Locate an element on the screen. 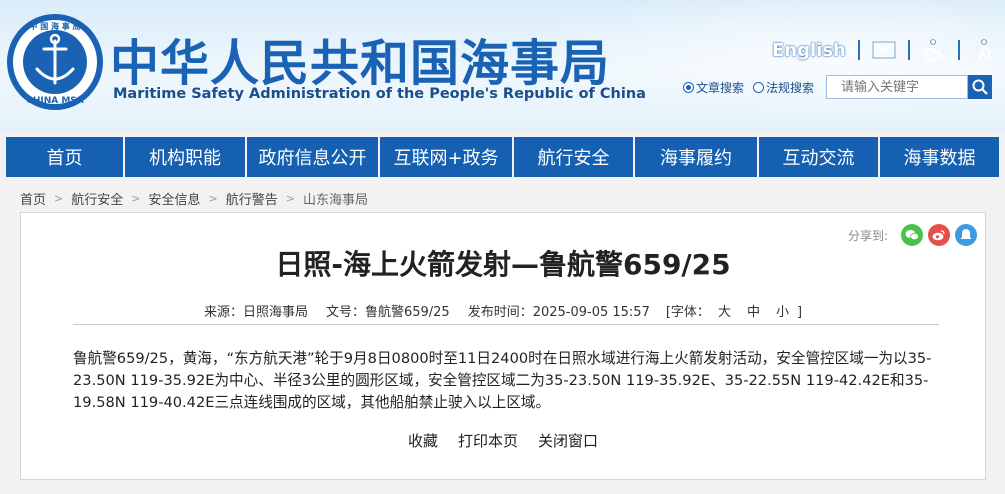  site-title: 中华人民共和国海事局 is located at coordinates (360, 63).